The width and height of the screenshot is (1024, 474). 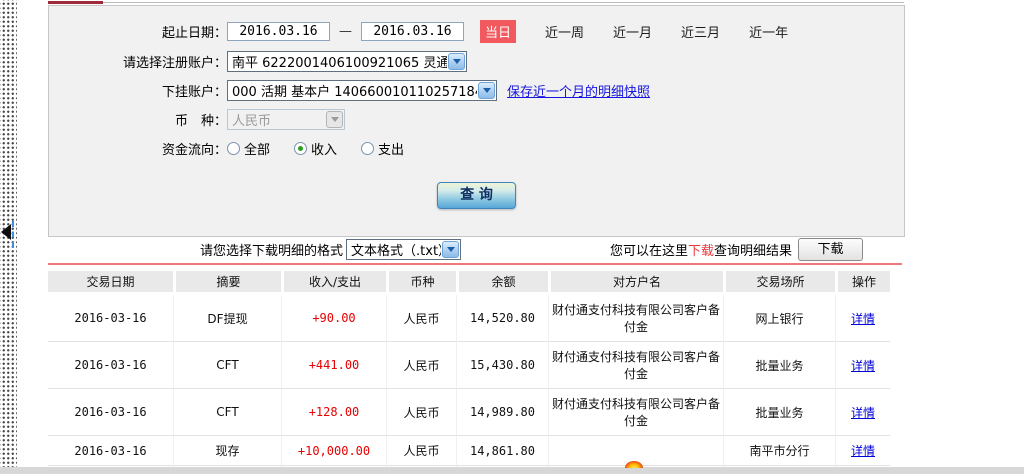 I want to click on download-format-value: 文本格式（.txt）, so click(x=396, y=251).